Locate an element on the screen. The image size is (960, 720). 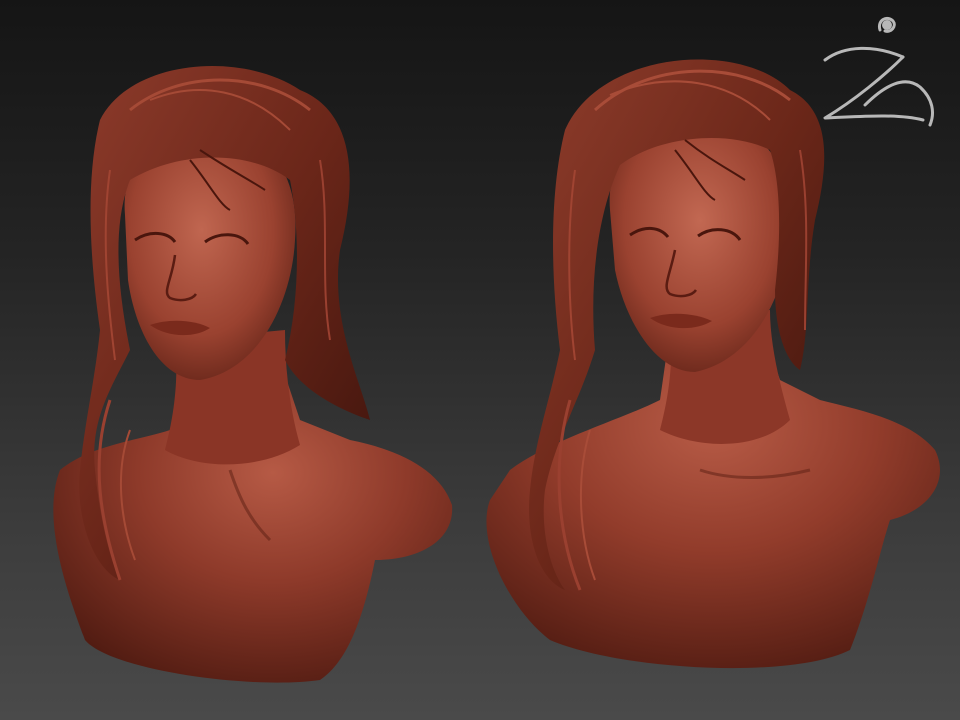
zbrush-logo is located at coordinates (875, 74).